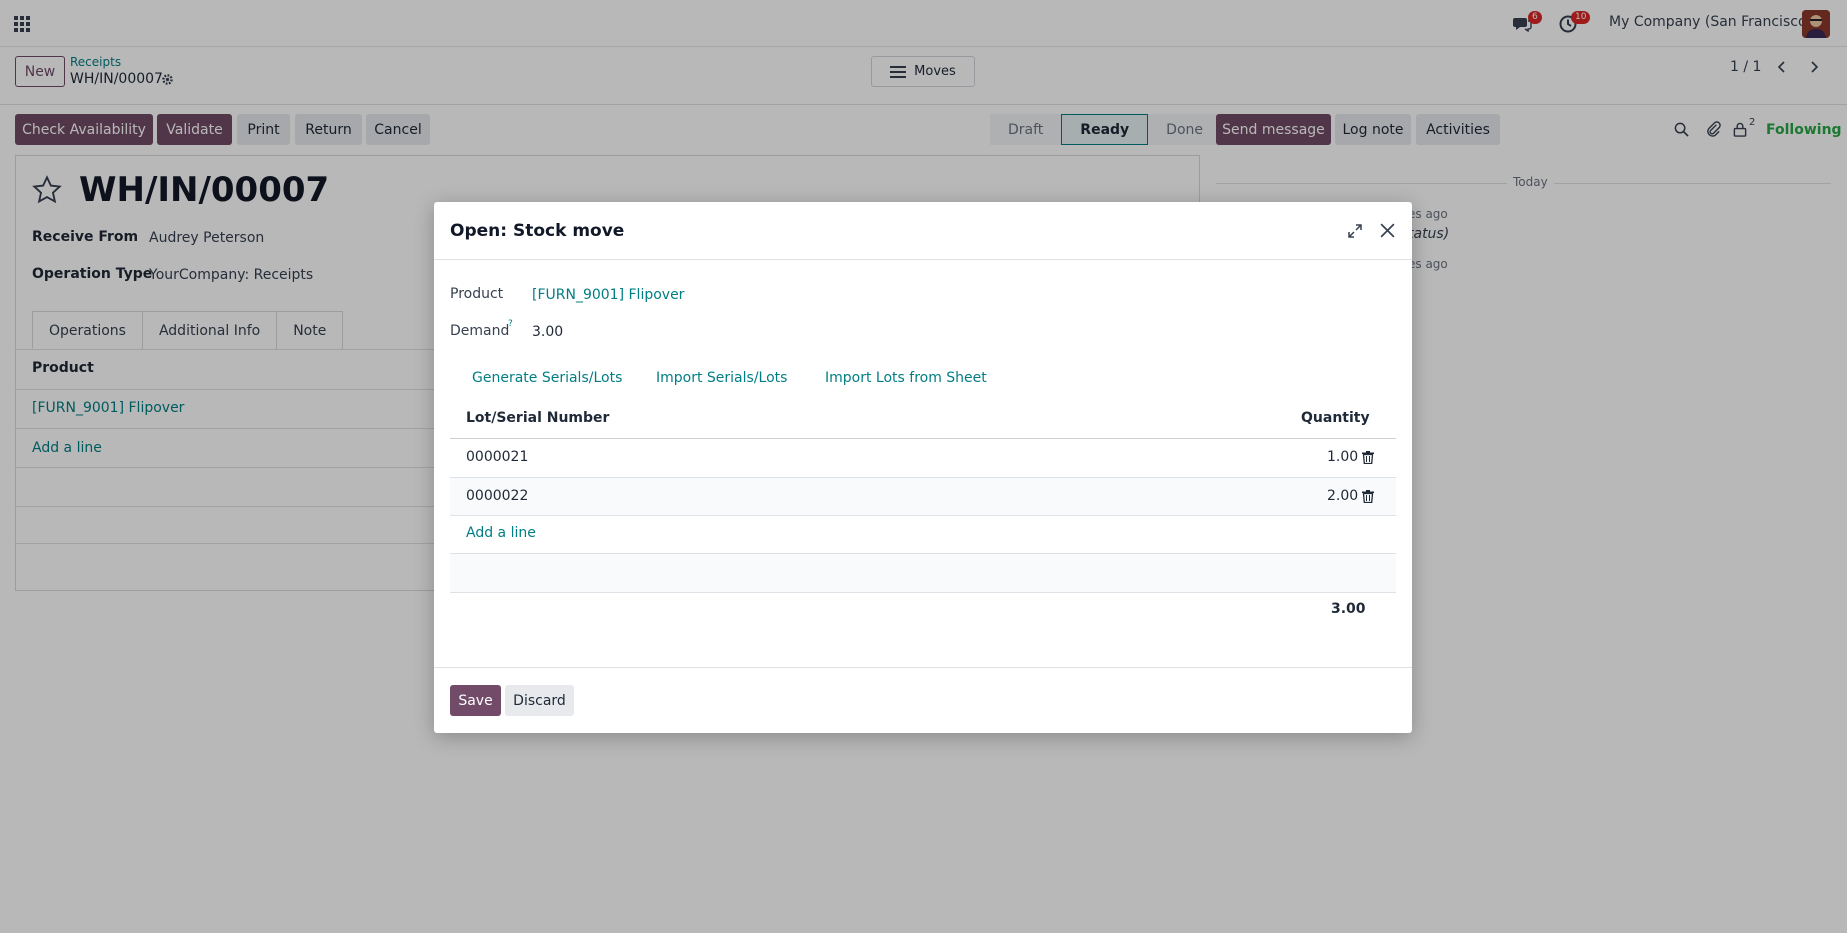  What do you see at coordinates (537, 418) in the screenshot?
I see `column-lot-serial: Lot/Serial Number` at bounding box center [537, 418].